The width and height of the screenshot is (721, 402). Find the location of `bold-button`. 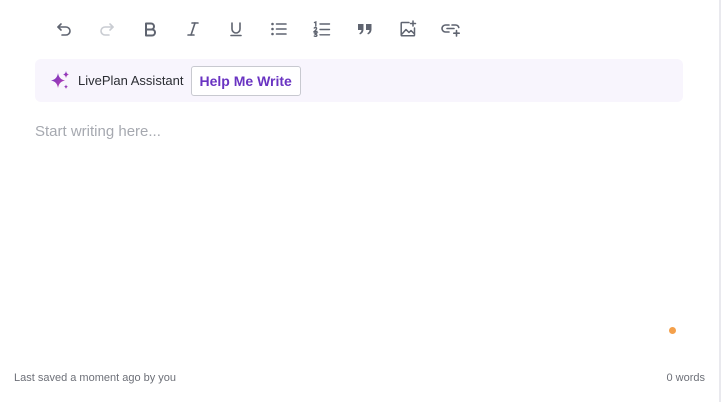

bold-button is located at coordinates (150, 29).